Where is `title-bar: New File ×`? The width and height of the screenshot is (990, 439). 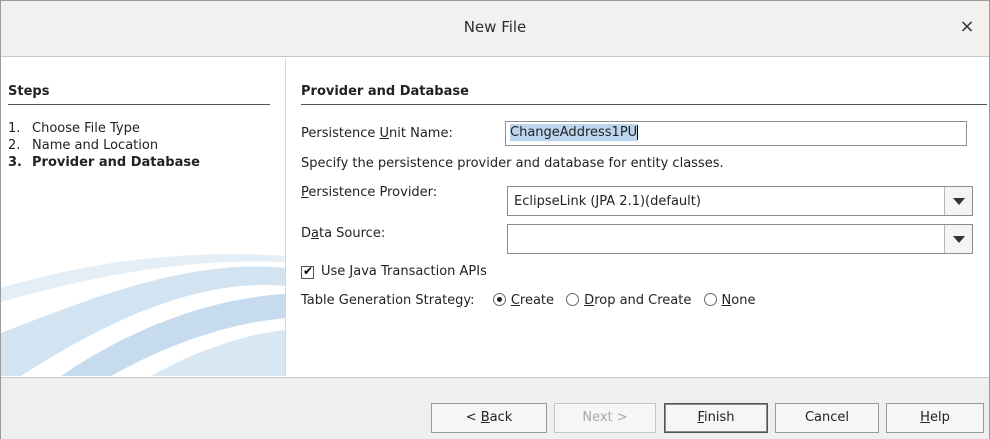 title-bar: New File × is located at coordinates (495, 29).